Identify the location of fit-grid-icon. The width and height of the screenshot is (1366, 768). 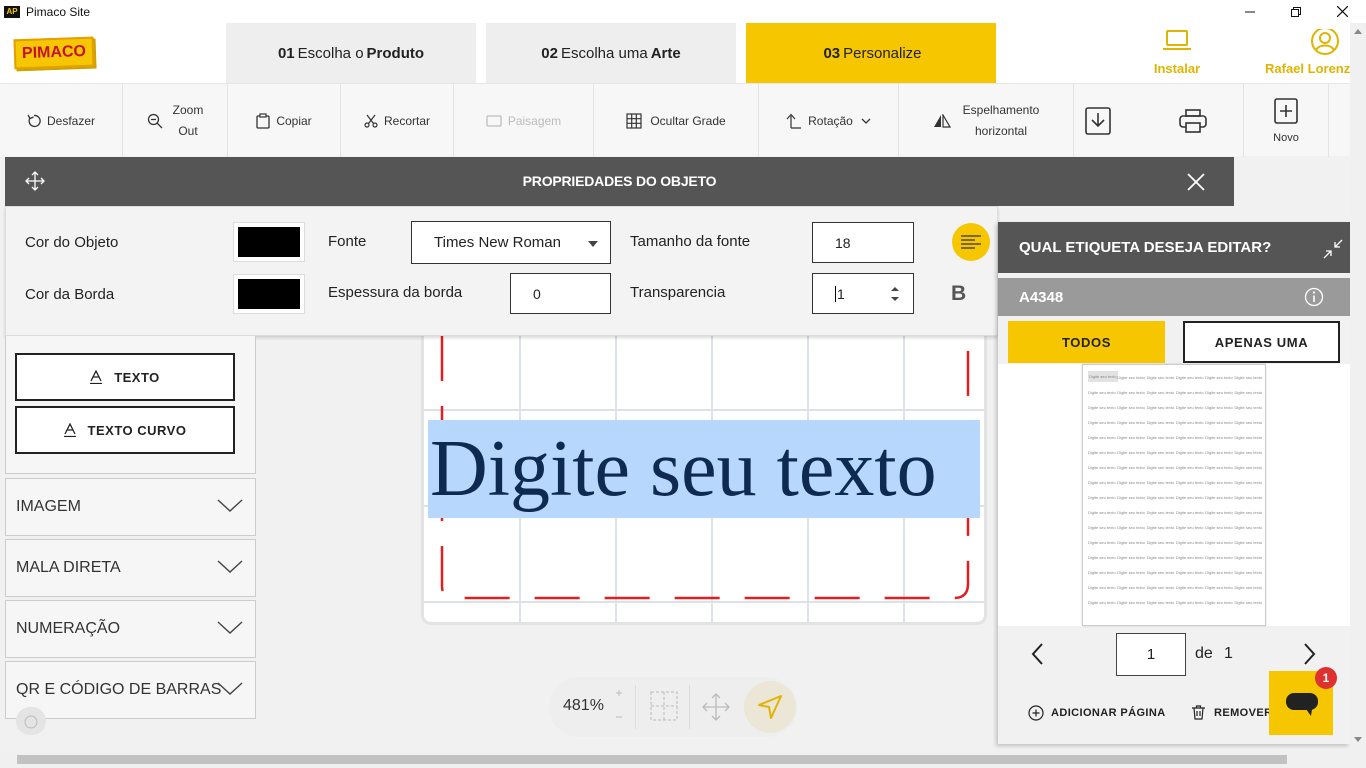
(664, 706).